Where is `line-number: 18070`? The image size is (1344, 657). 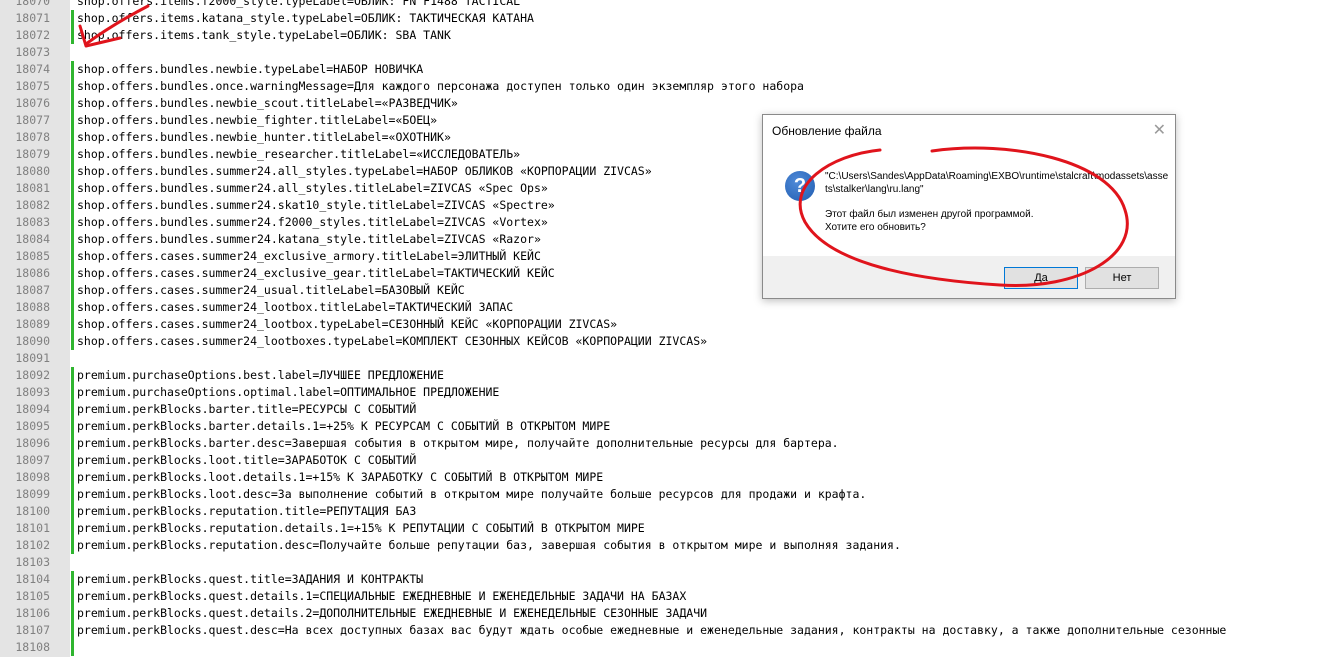
line-number: 18070 is located at coordinates (32, 4).